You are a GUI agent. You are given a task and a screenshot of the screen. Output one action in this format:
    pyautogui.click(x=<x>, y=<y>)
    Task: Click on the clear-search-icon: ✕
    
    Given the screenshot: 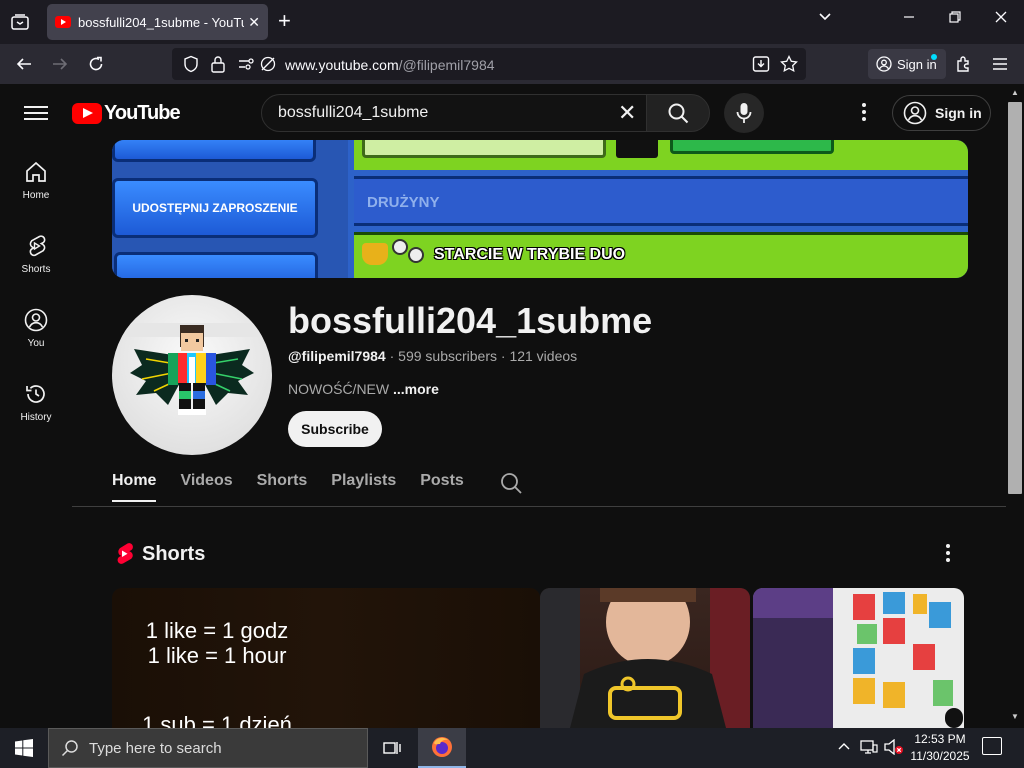 What is the action you would take?
    pyautogui.click(x=627, y=113)
    